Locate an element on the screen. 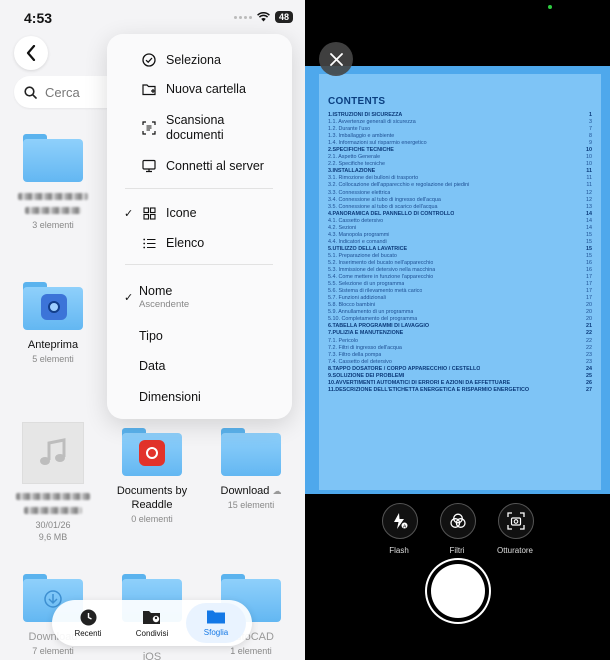  auto-capture-icon is located at coordinates (516, 521).